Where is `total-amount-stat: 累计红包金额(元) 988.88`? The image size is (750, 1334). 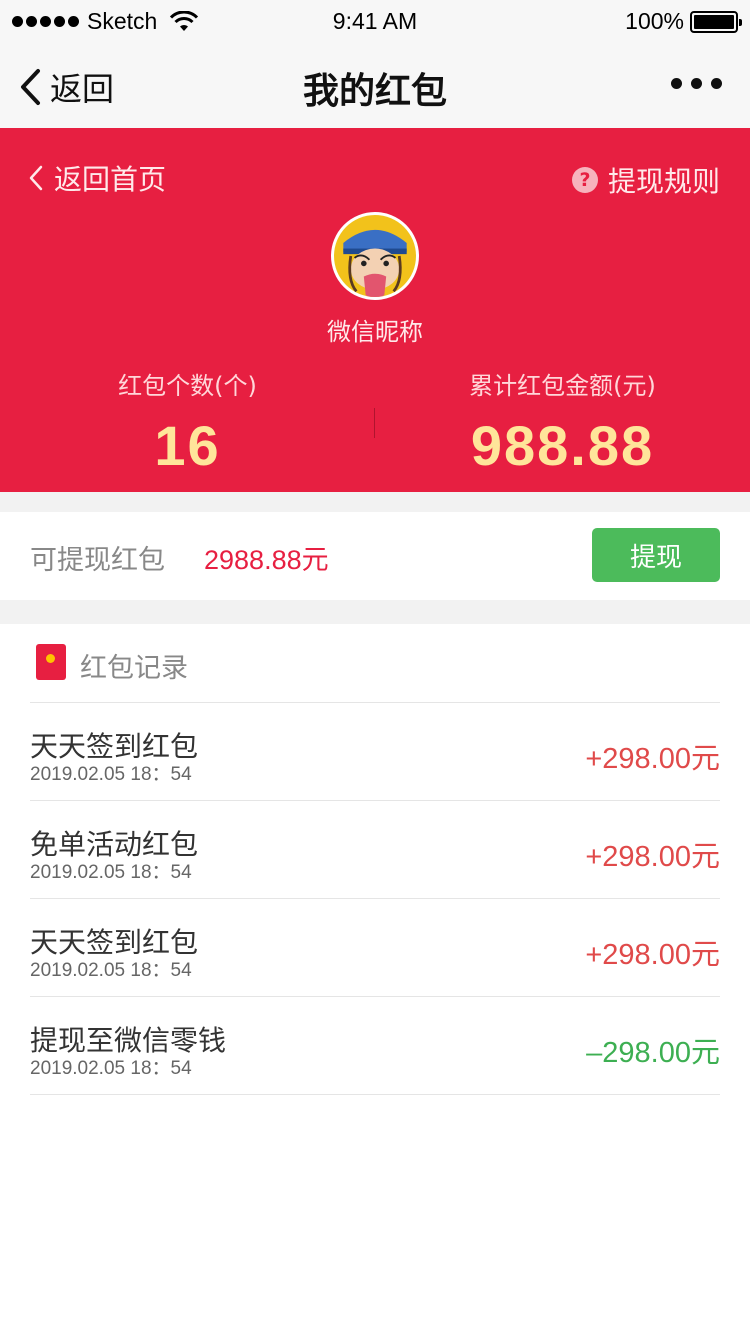 total-amount-stat: 累计红包金额(元) 988.88 is located at coordinates (562, 422).